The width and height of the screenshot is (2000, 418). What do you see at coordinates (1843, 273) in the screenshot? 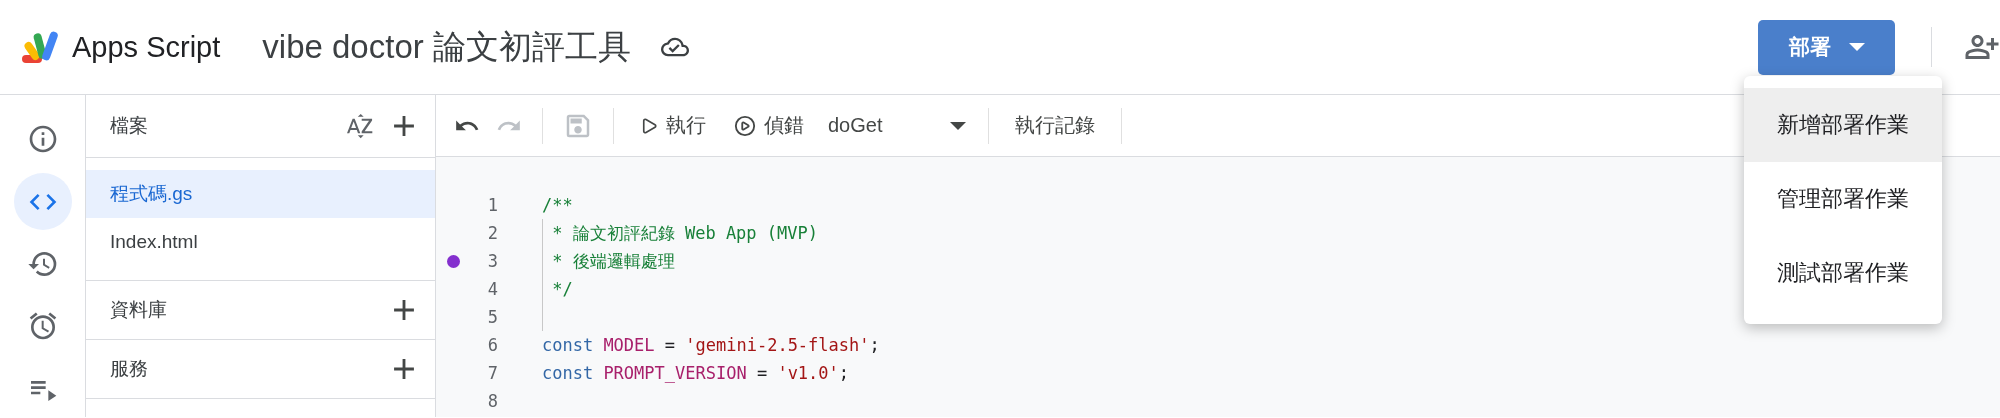
I see `menu-item: 測試部署作業` at bounding box center [1843, 273].